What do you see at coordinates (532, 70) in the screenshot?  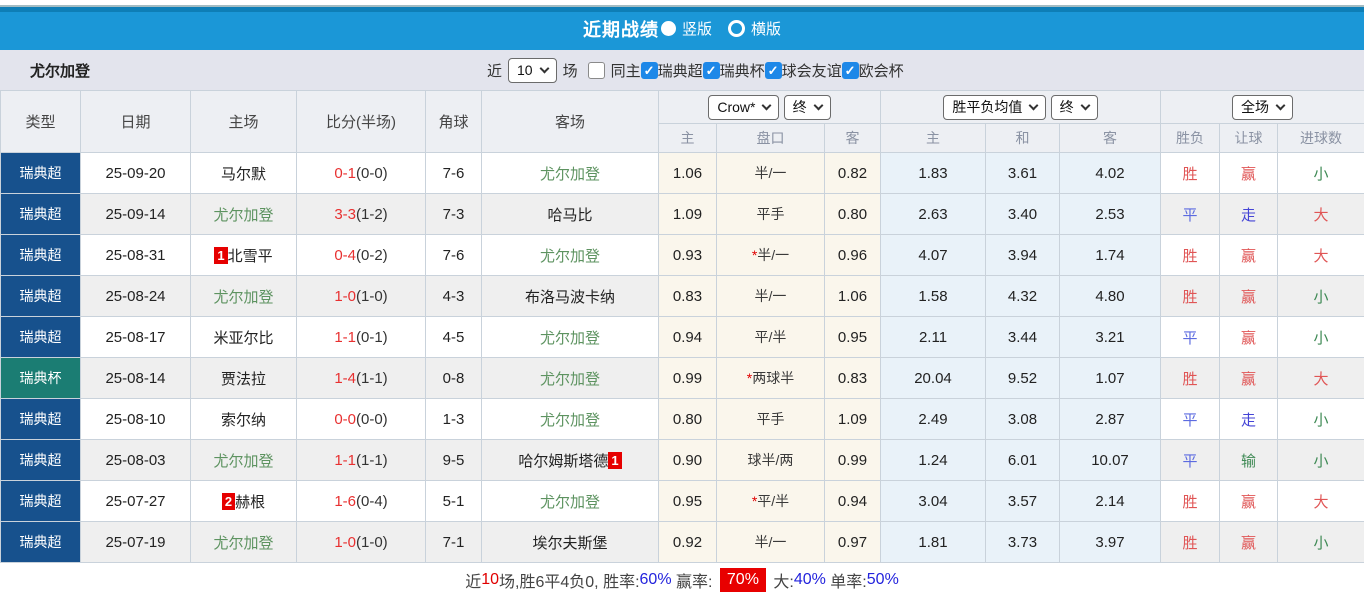 I see `match-count-select: 10` at bounding box center [532, 70].